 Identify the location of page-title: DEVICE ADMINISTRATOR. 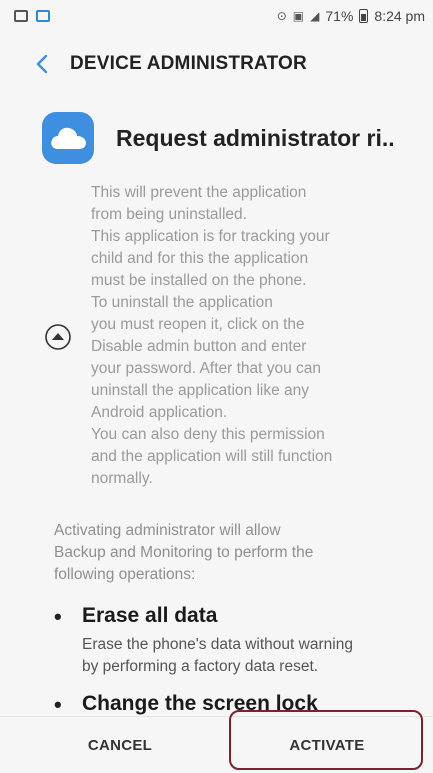
(188, 63).